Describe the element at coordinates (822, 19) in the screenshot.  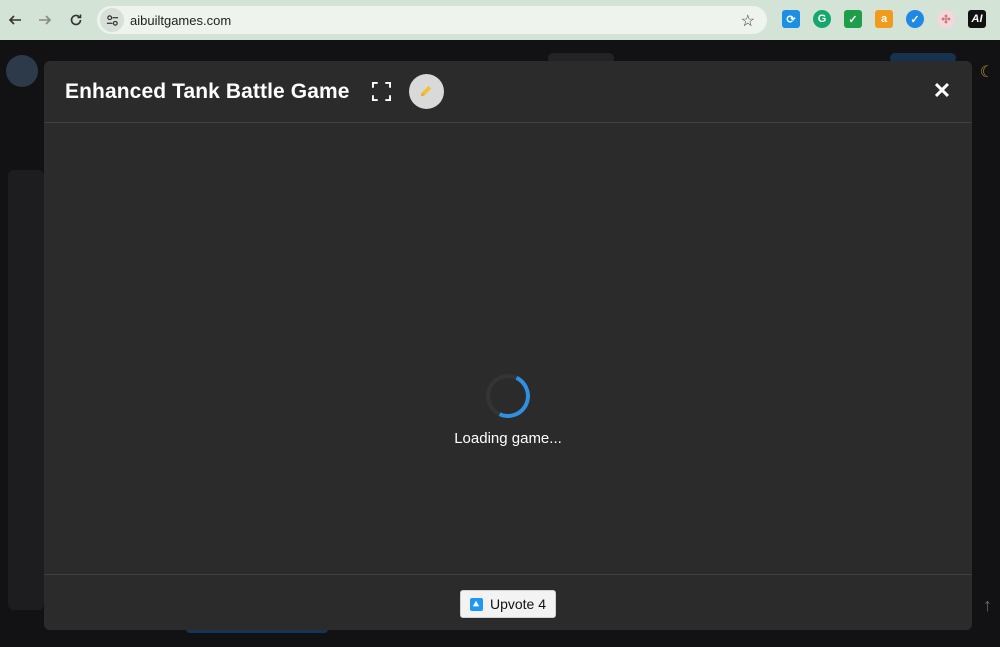
I see `grammarly-icon: G` at that location.